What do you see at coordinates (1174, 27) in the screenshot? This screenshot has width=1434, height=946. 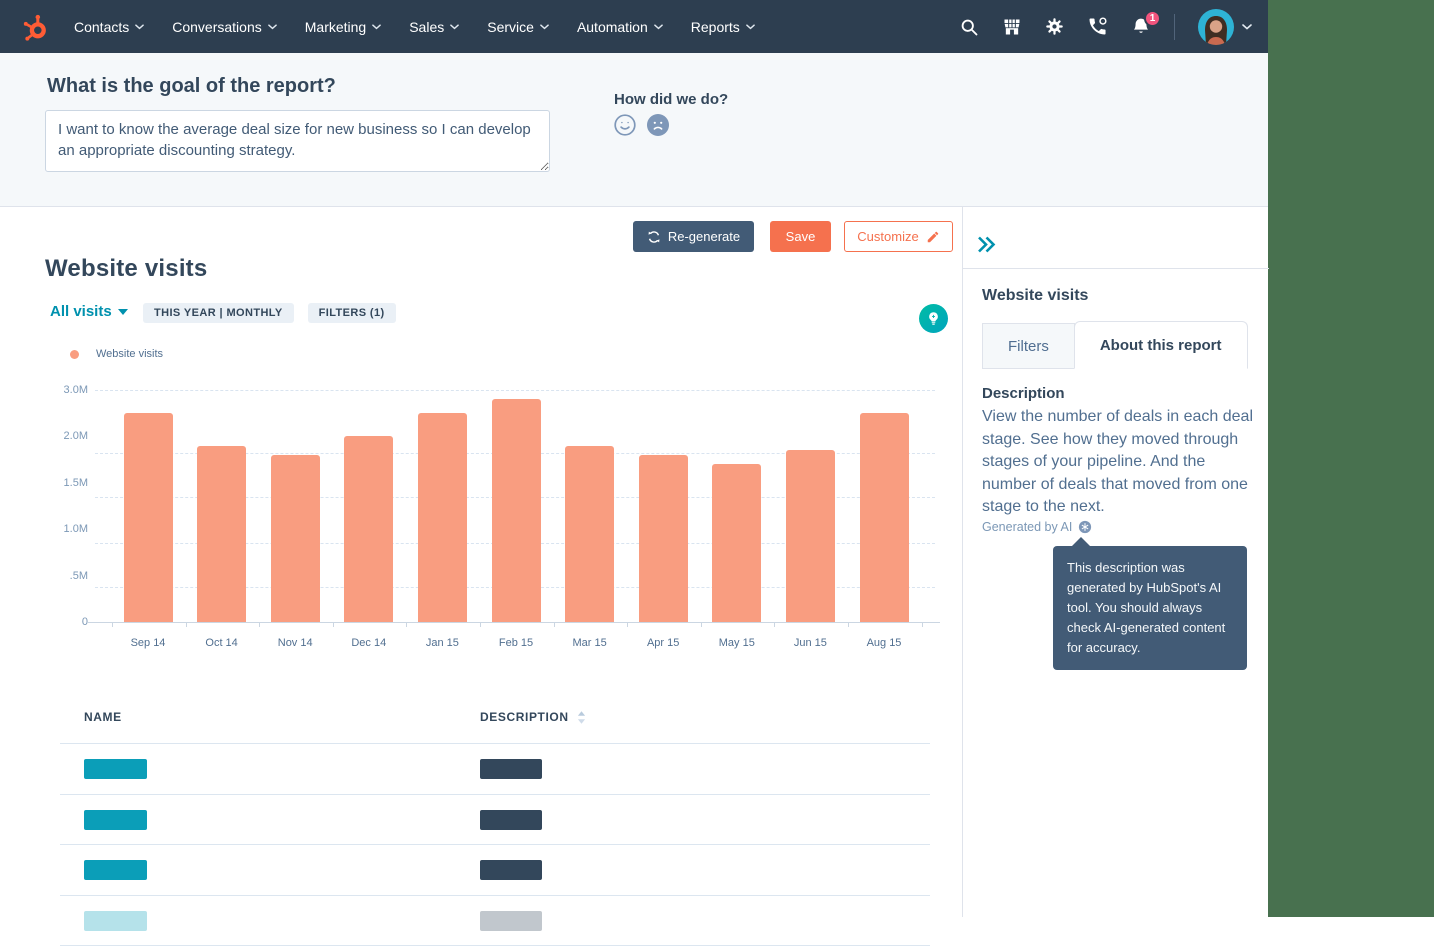 I see `nav-divider` at bounding box center [1174, 27].